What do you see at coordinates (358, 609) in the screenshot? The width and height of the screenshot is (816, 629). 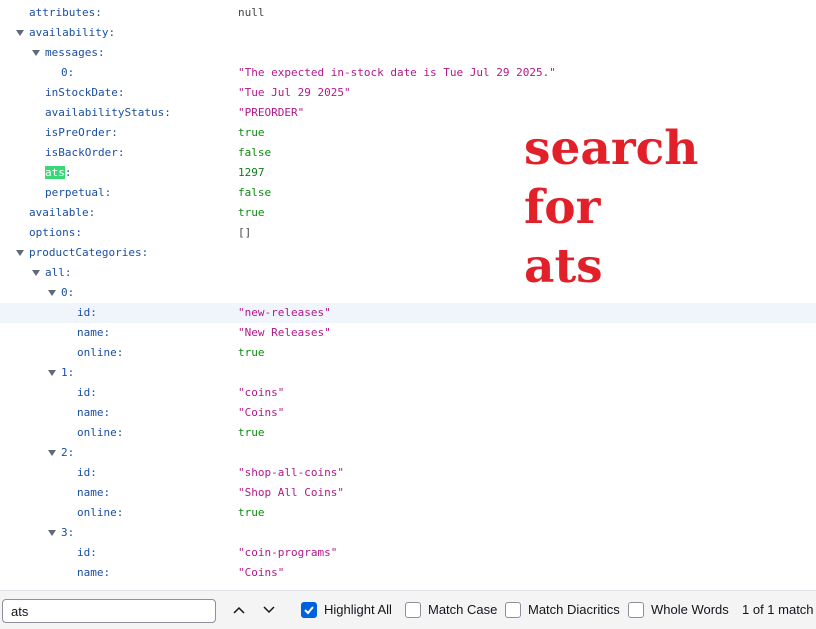 I see `highlight-all-label: Highlight All` at bounding box center [358, 609].